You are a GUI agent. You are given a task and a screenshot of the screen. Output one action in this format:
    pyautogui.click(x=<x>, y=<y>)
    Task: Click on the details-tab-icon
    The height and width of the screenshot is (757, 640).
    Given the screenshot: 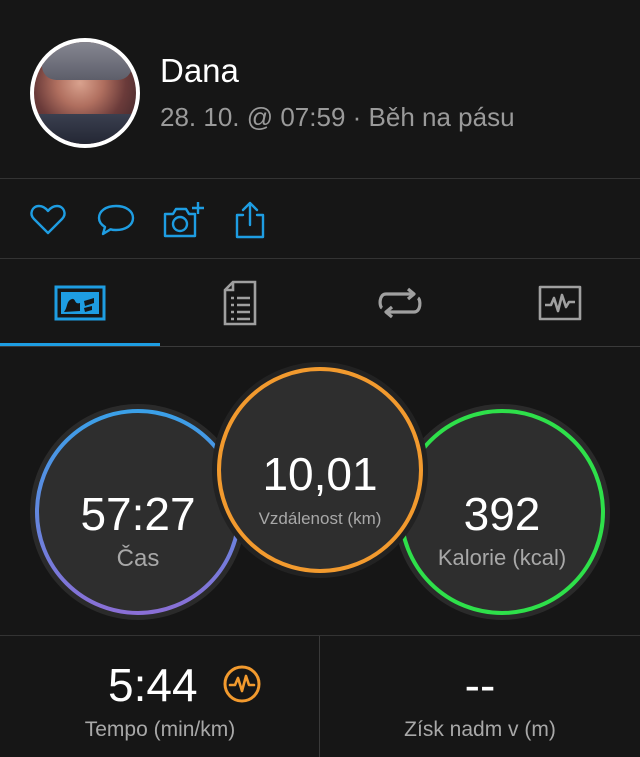 What is the action you would take?
    pyautogui.click(x=240, y=303)
    